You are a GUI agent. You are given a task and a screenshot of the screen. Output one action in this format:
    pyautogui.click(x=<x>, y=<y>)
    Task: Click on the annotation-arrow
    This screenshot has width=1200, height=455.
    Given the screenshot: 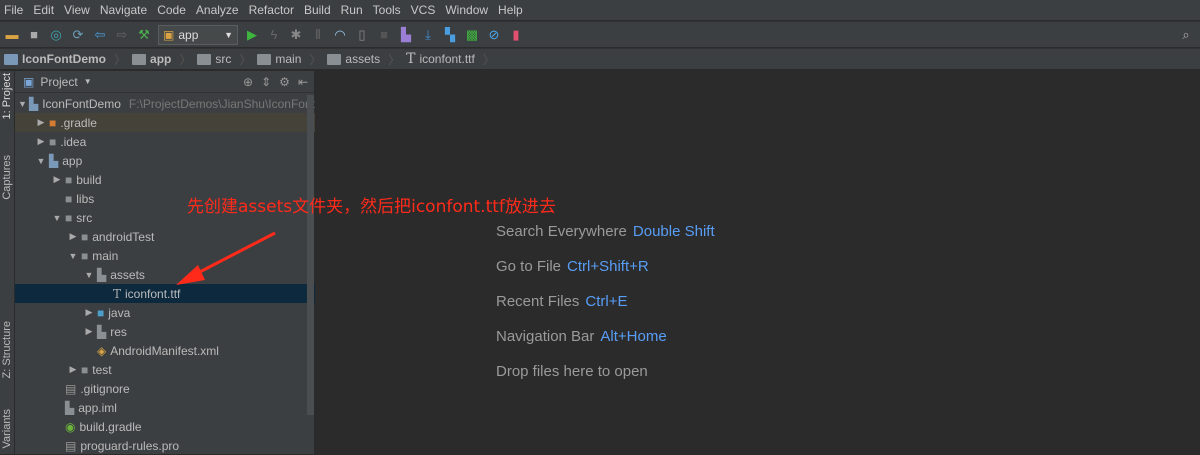 What is the action you would take?
    pyautogui.click(x=226, y=258)
    